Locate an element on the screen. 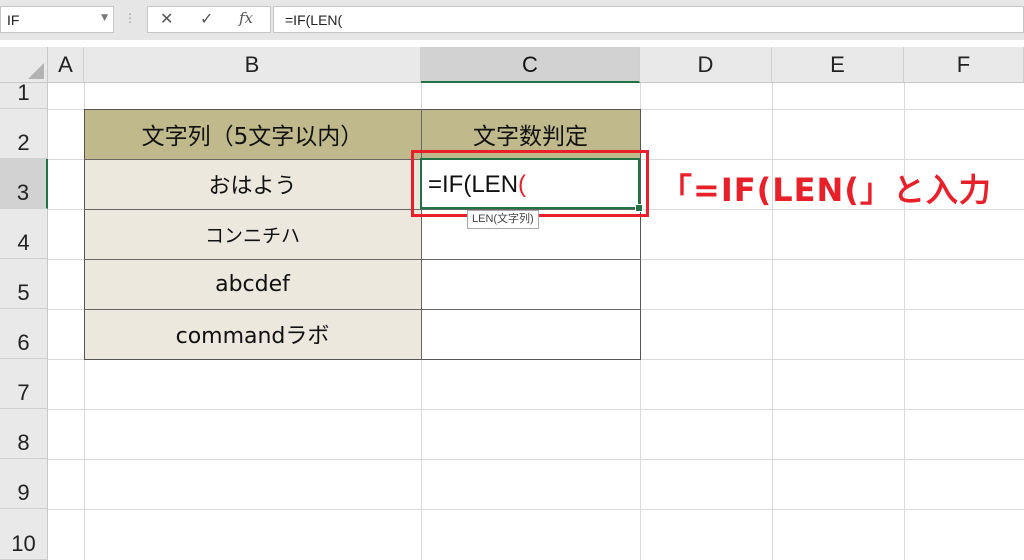 The width and height of the screenshot is (1024, 560). row-header-1: 1 is located at coordinates (24, 94).